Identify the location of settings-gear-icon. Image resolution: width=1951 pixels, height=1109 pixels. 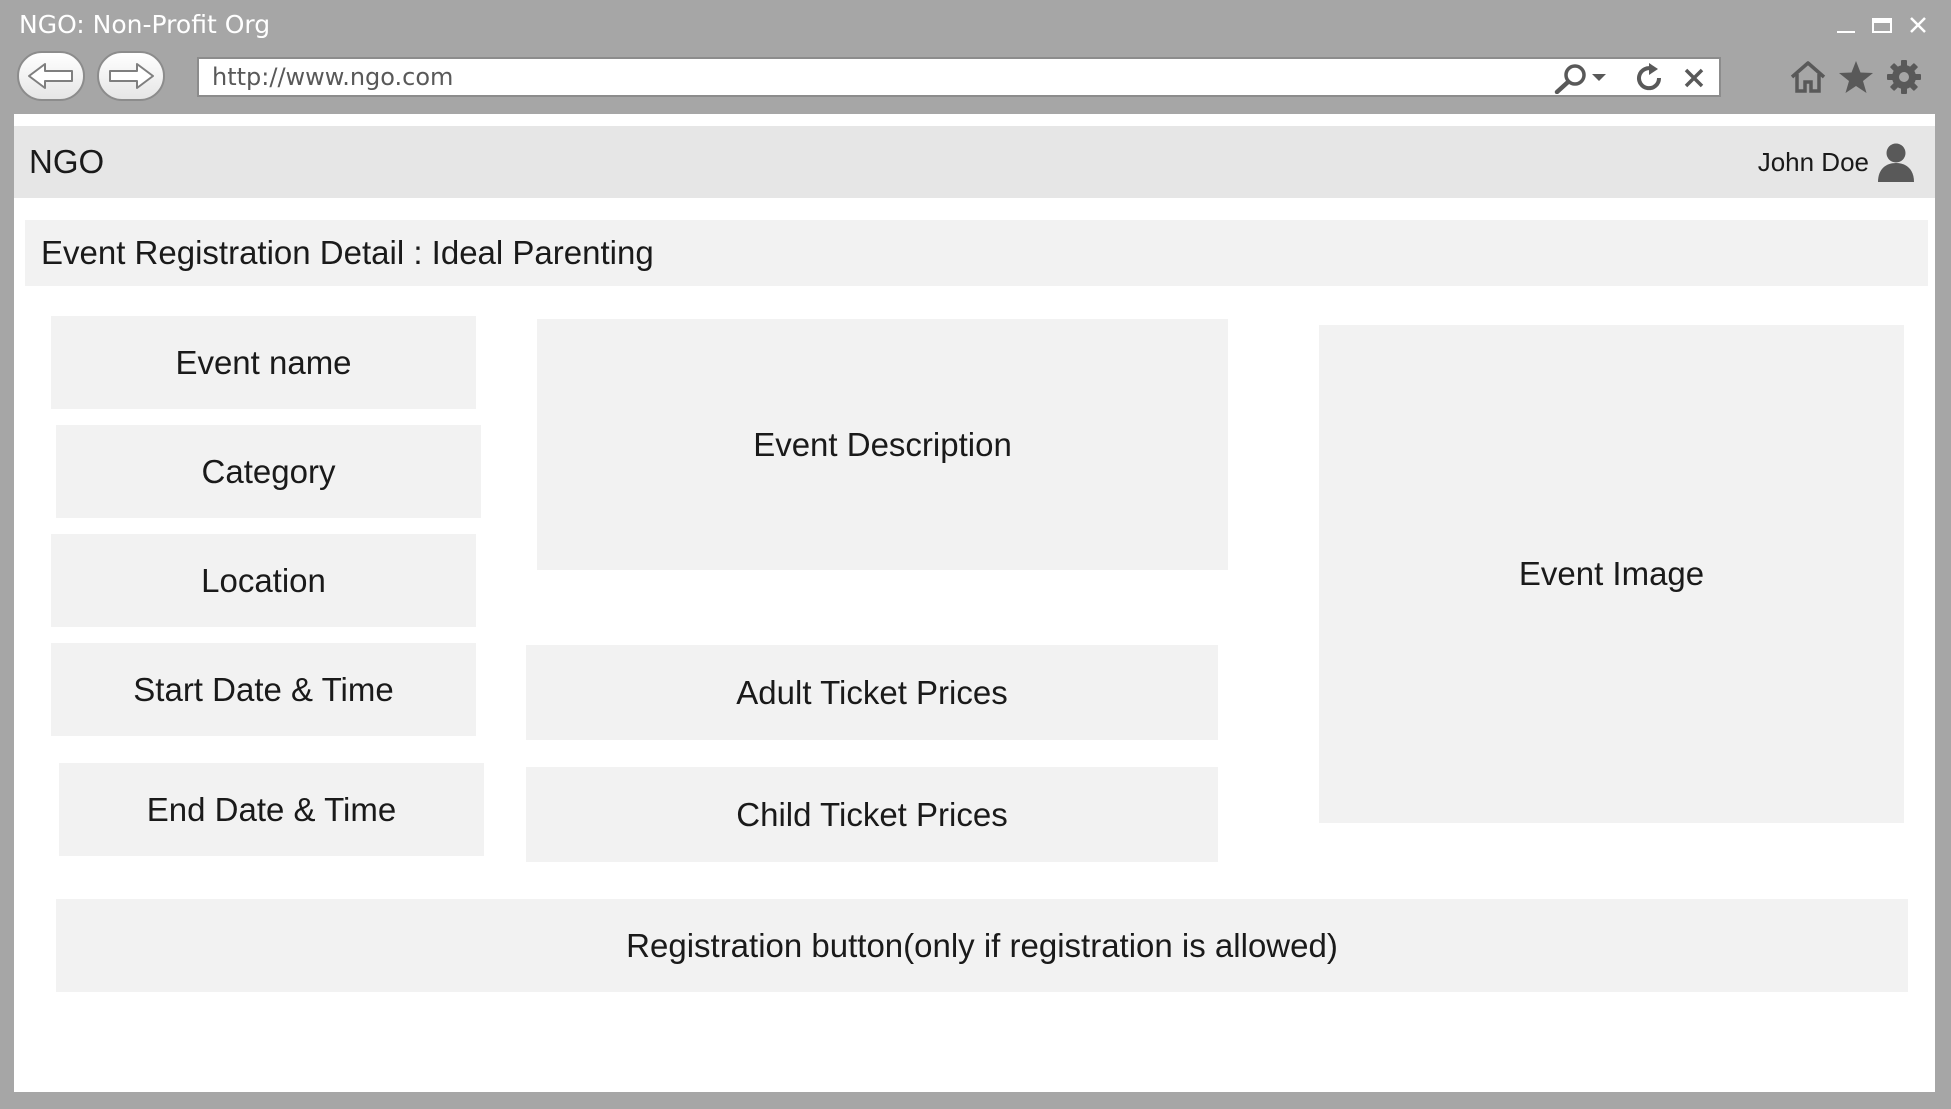
(1904, 77).